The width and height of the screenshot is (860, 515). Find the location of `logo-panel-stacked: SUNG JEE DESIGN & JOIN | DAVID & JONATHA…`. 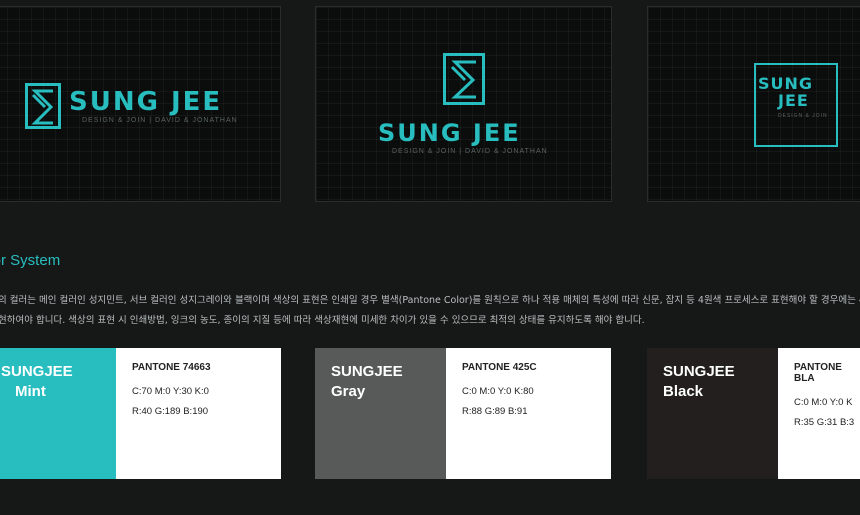

logo-panel-stacked: SUNG JEE DESIGN & JOIN | DAVID & JONATHA… is located at coordinates (463, 104).